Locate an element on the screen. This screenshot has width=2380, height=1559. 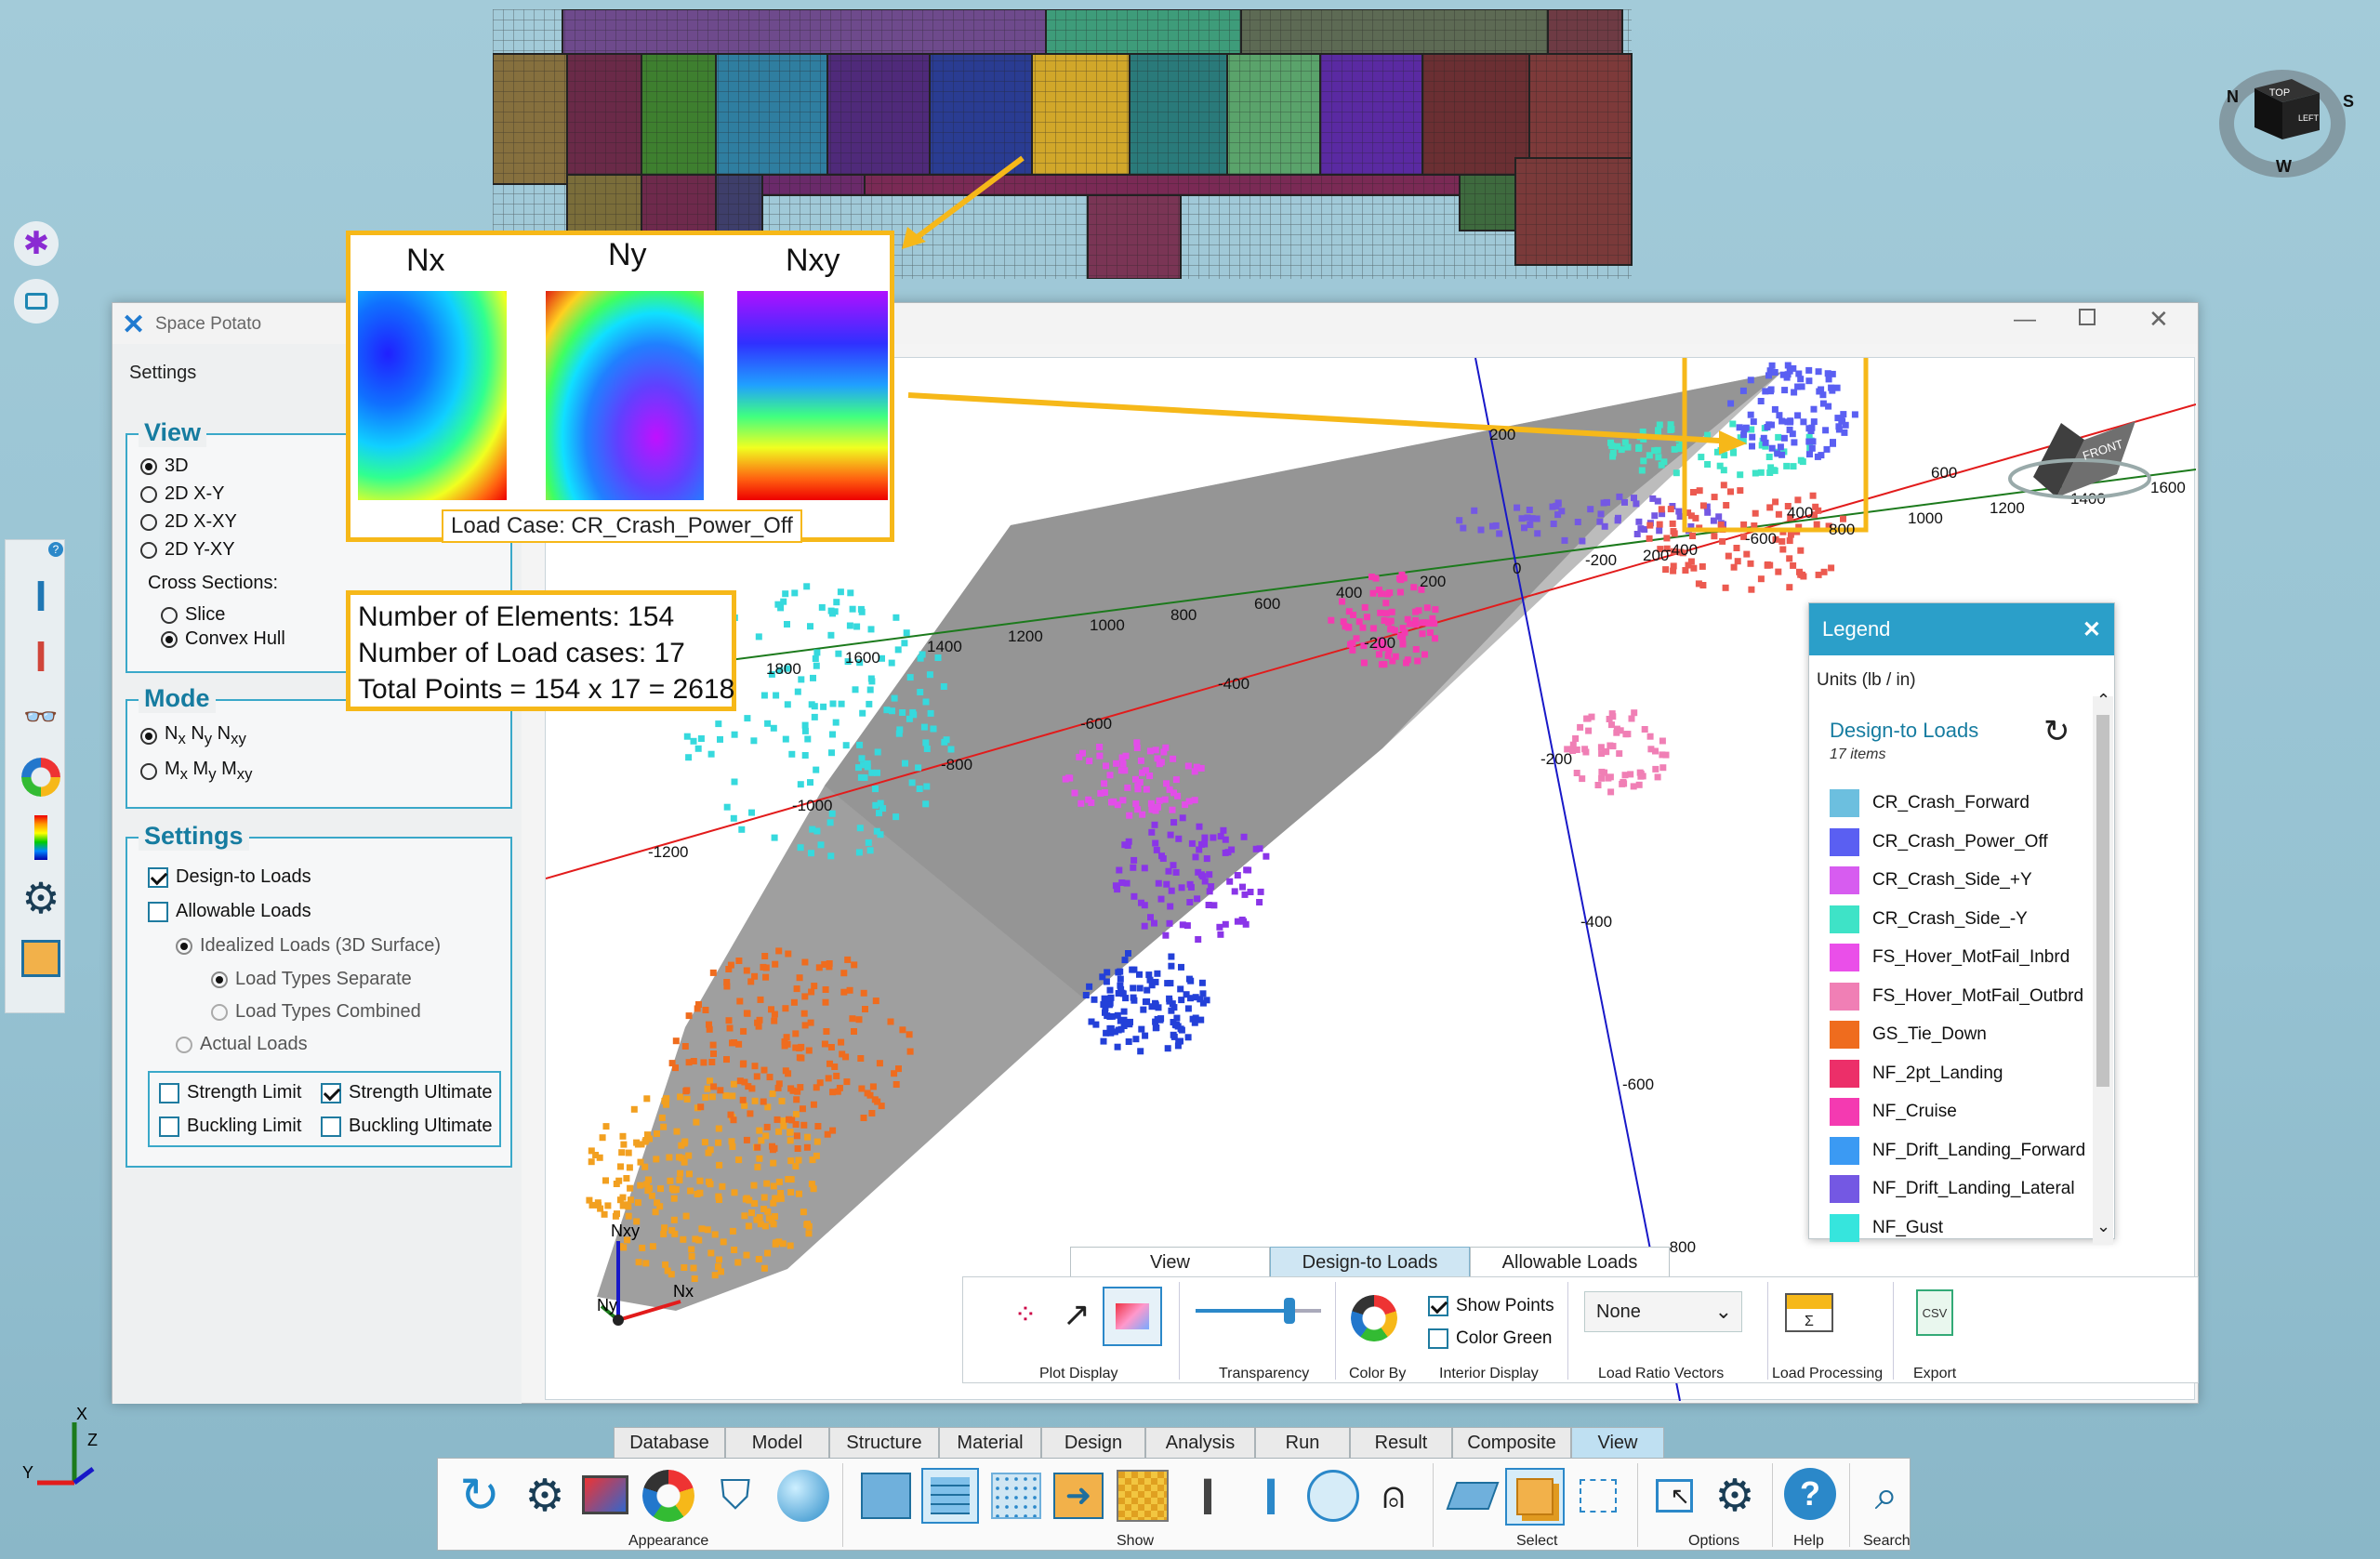
legend-item: NF_2pt_Landing is located at coordinates (1916, 1073).